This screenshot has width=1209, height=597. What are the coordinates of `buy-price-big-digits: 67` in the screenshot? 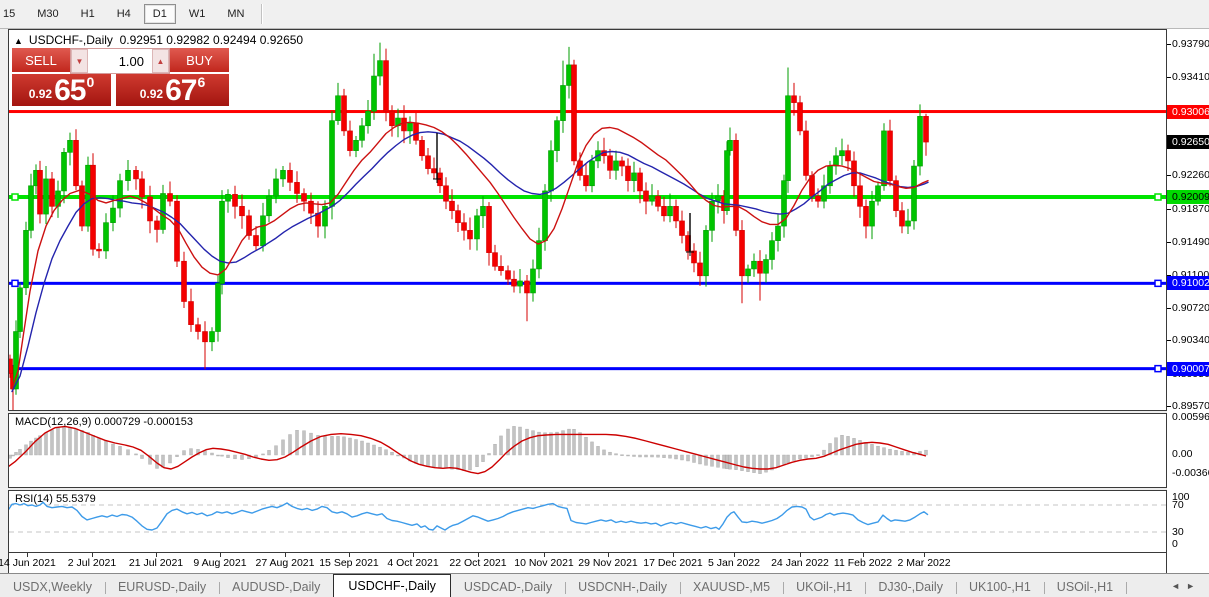 It's located at (181, 90).